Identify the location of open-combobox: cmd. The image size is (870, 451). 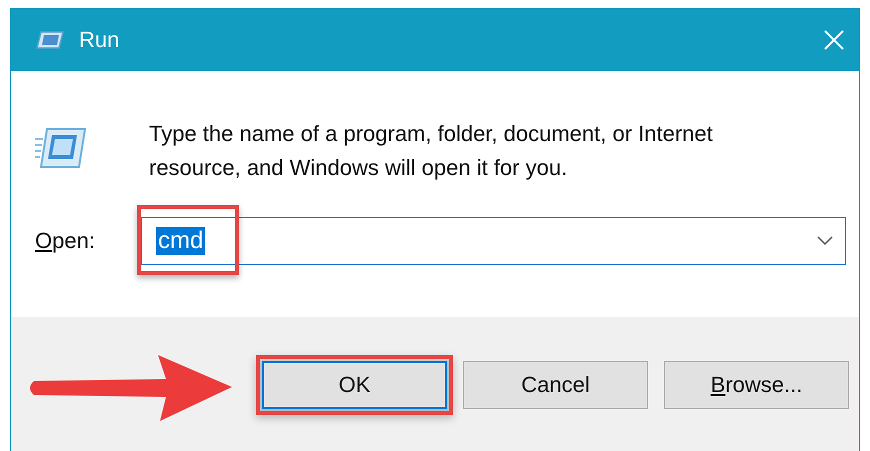
(493, 241).